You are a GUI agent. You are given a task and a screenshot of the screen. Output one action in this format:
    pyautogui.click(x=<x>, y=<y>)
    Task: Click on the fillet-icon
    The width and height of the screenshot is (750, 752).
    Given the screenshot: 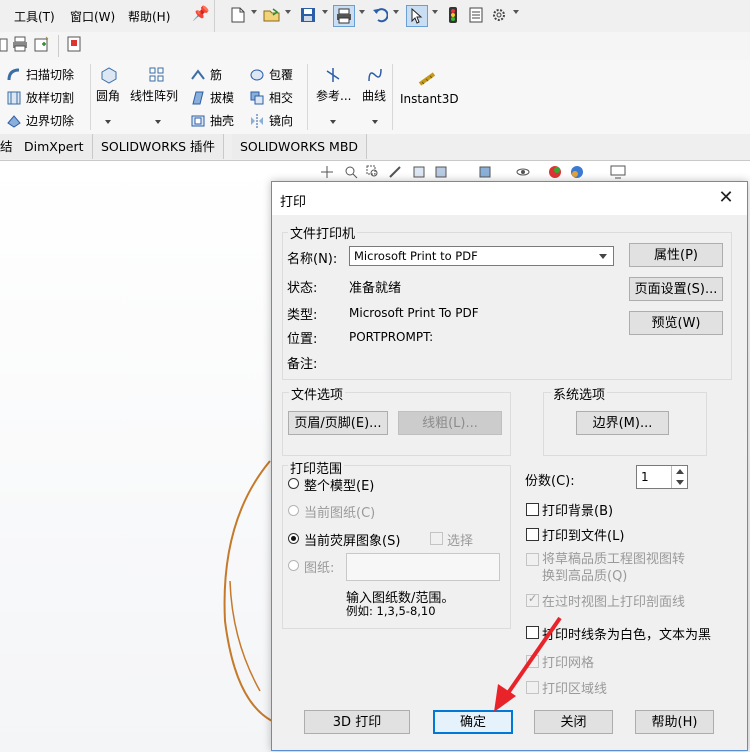 What is the action you would take?
    pyautogui.click(x=109, y=76)
    